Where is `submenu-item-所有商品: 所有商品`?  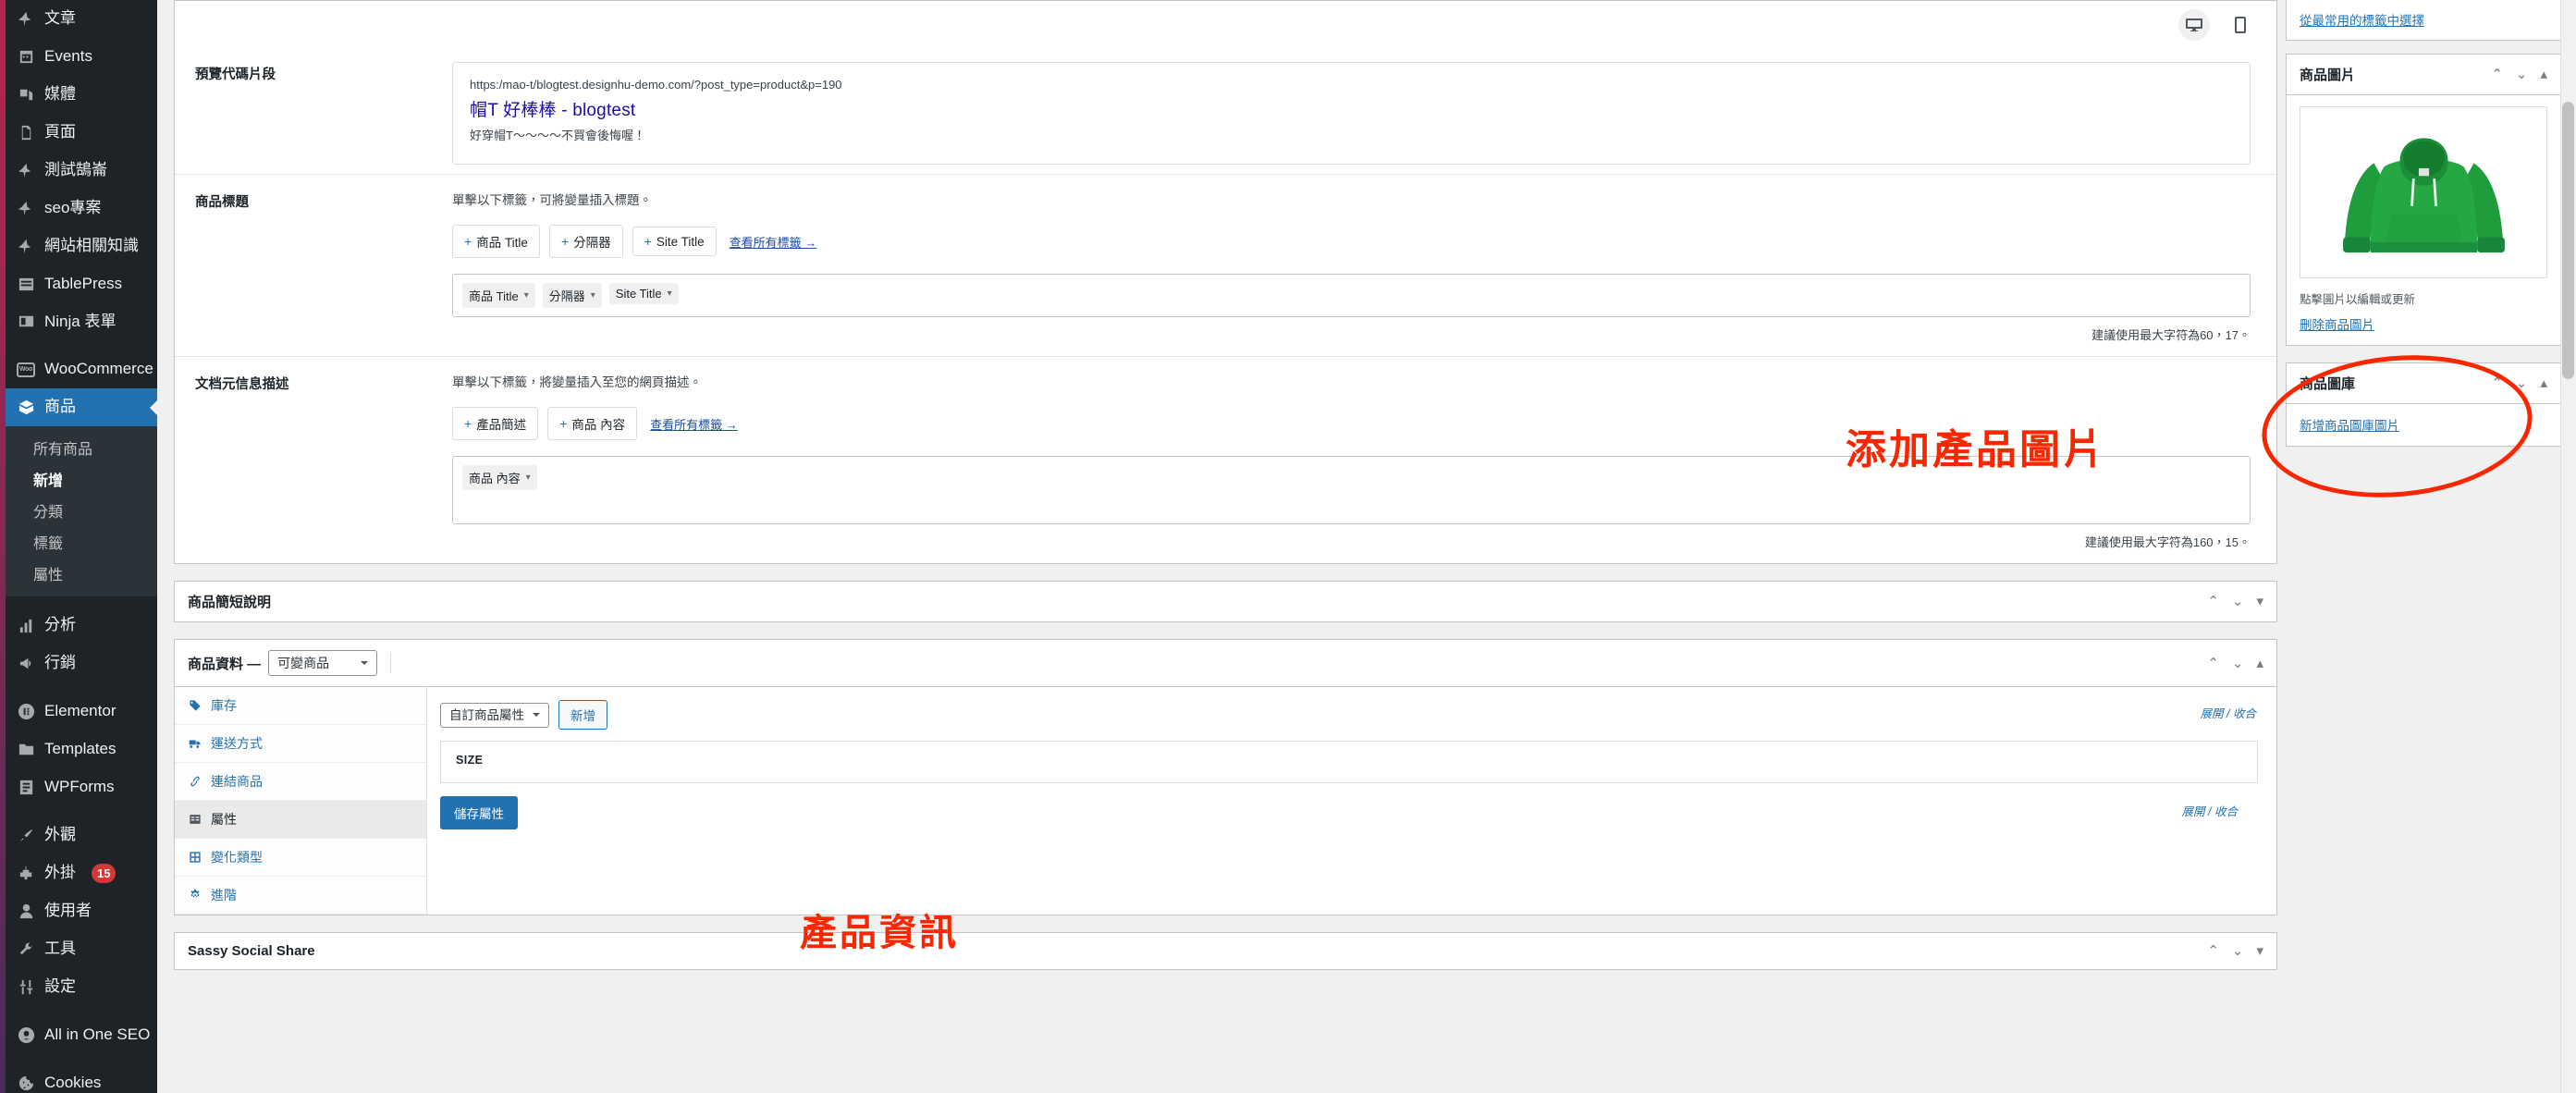
submenu-item-所有商品: 所有商品 is located at coordinates (81, 447).